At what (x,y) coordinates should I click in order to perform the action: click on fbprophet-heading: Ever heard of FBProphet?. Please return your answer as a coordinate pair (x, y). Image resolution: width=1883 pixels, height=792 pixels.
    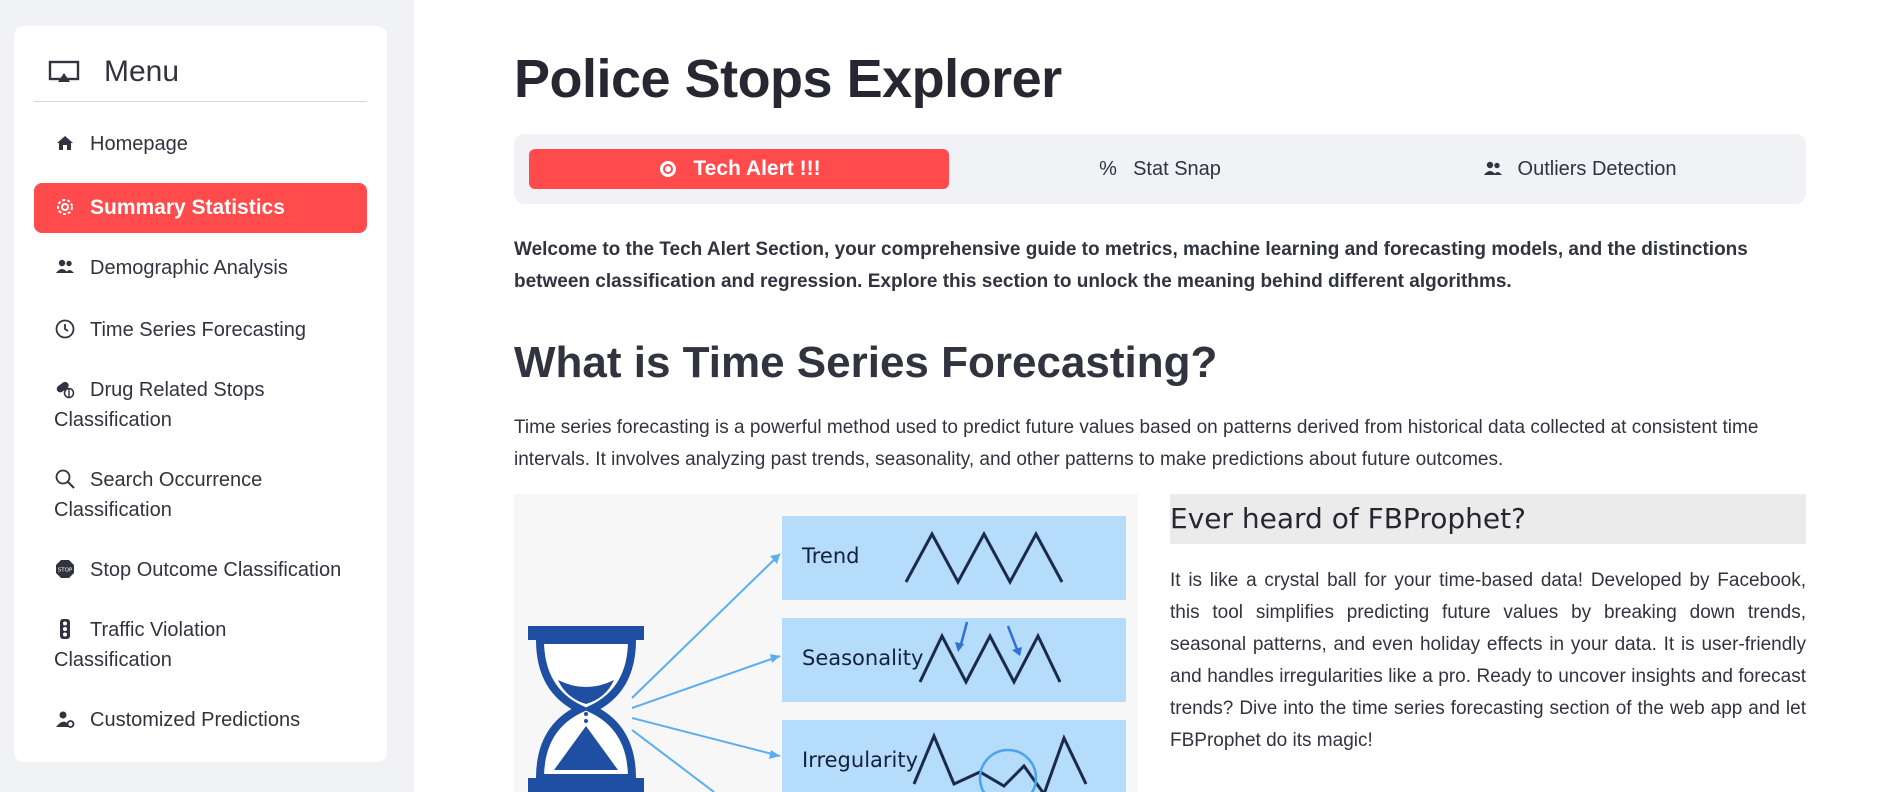
    Looking at the image, I should click on (1488, 519).